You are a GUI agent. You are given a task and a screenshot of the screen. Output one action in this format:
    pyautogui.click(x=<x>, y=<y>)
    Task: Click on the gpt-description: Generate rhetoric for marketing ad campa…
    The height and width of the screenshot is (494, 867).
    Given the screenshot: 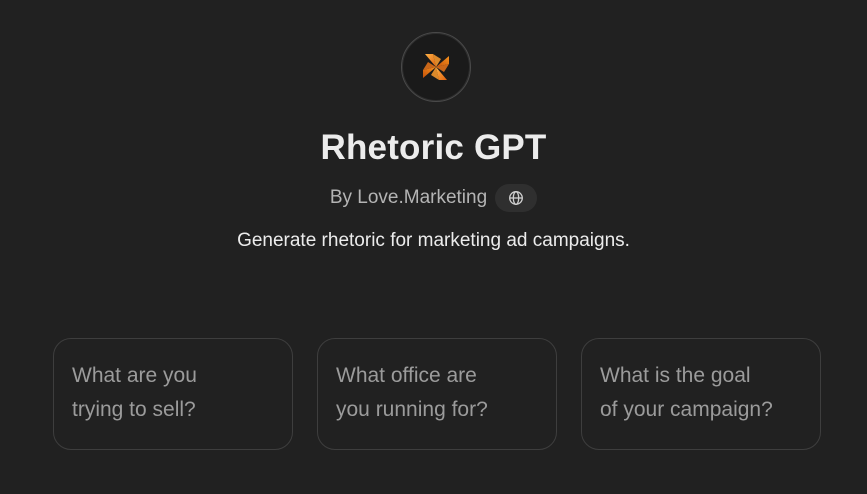 What is the action you would take?
    pyautogui.click(x=433, y=240)
    